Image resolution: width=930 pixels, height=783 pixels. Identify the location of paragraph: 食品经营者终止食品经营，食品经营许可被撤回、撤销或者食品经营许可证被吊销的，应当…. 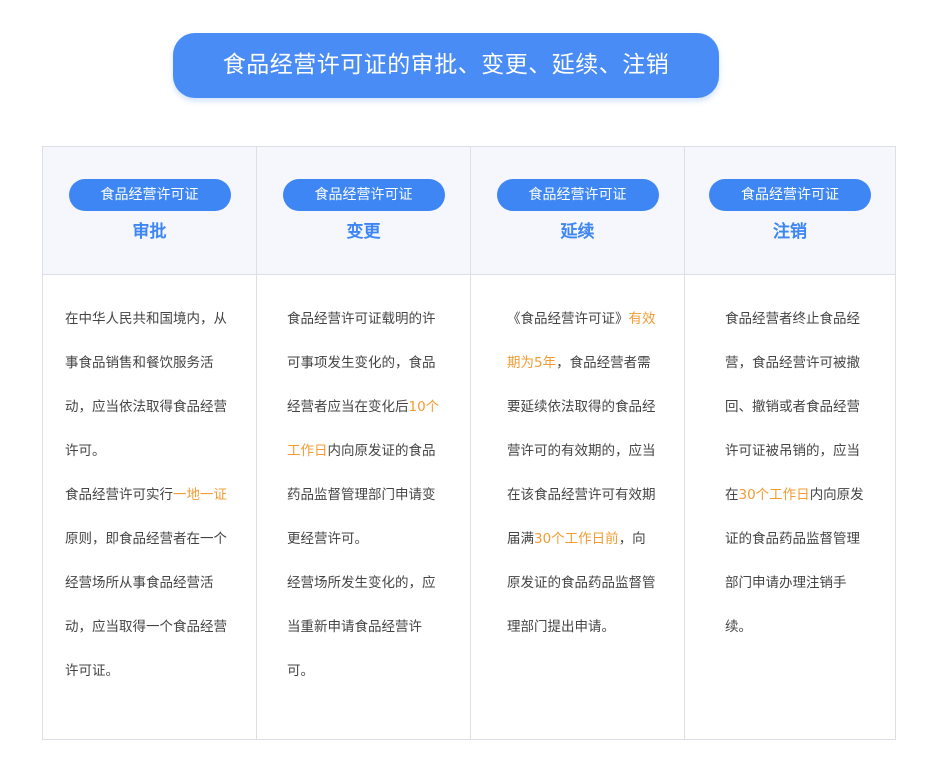
(799, 473).